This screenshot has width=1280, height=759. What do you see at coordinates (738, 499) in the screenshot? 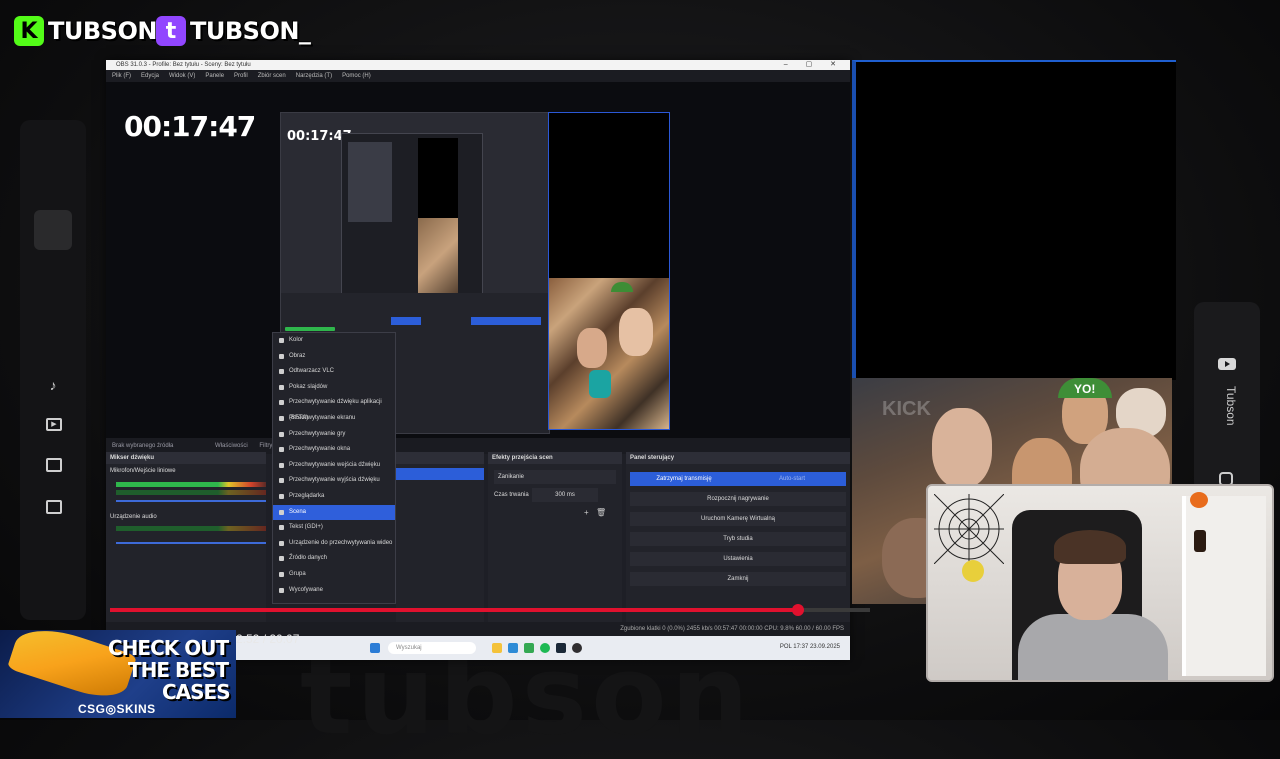
I see `start-recording-button: Rozpocznij nagrywanie` at bounding box center [738, 499].